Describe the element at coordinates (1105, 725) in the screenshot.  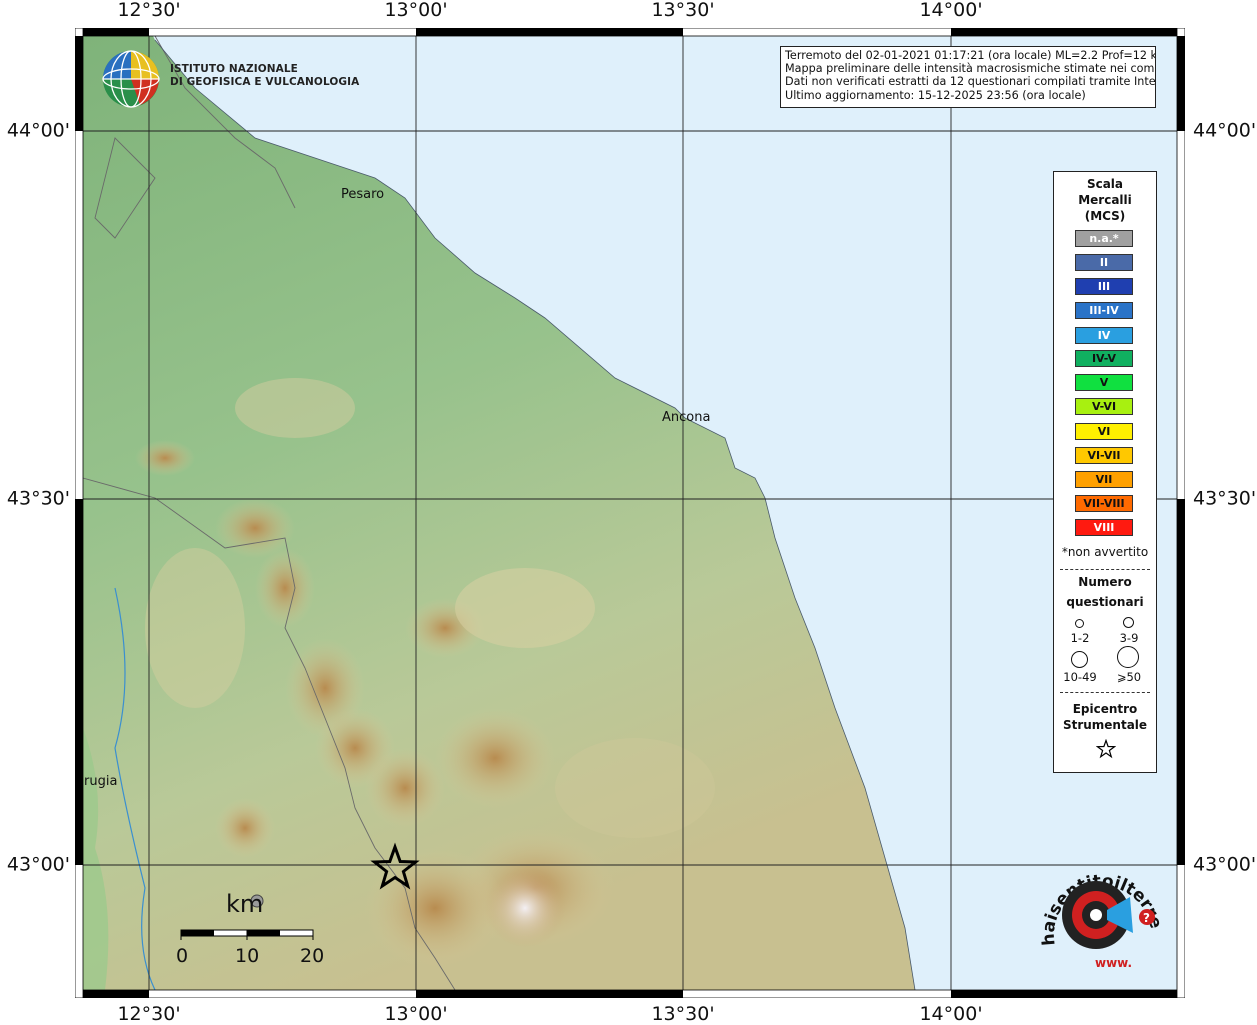
I see `legend-epicenter-subtitle: Strumentale` at that location.